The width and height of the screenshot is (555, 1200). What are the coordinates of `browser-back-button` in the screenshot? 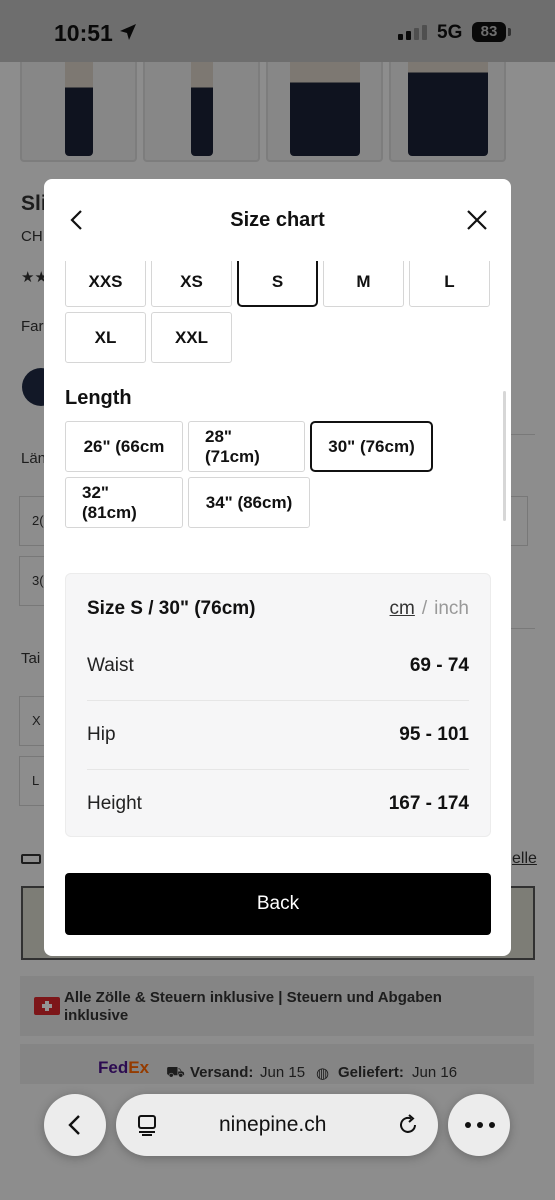 It's located at (75, 1125).